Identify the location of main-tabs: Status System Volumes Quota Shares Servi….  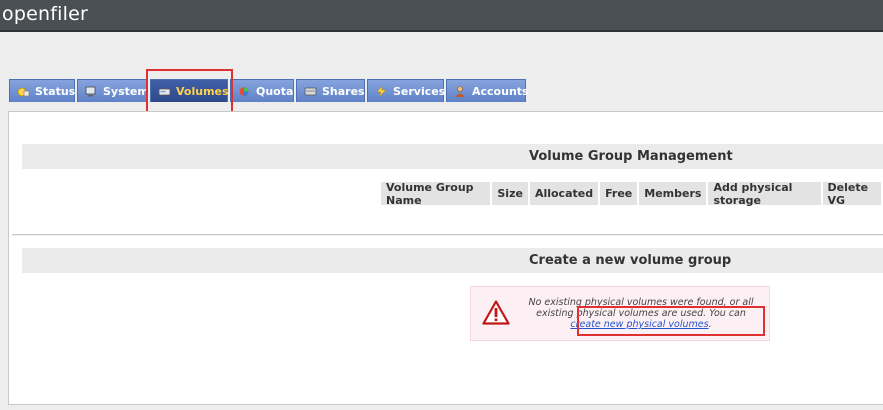
(269, 90).